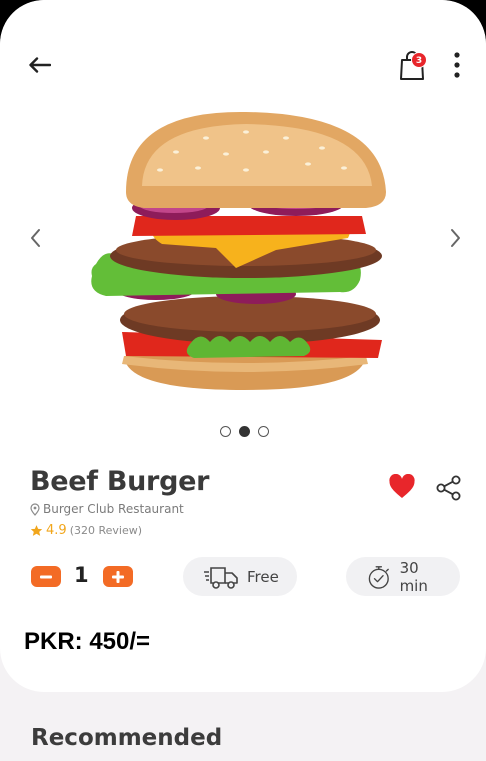 This screenshot has height=761, width=486. I want to click on star-icon, so click(36, 530).